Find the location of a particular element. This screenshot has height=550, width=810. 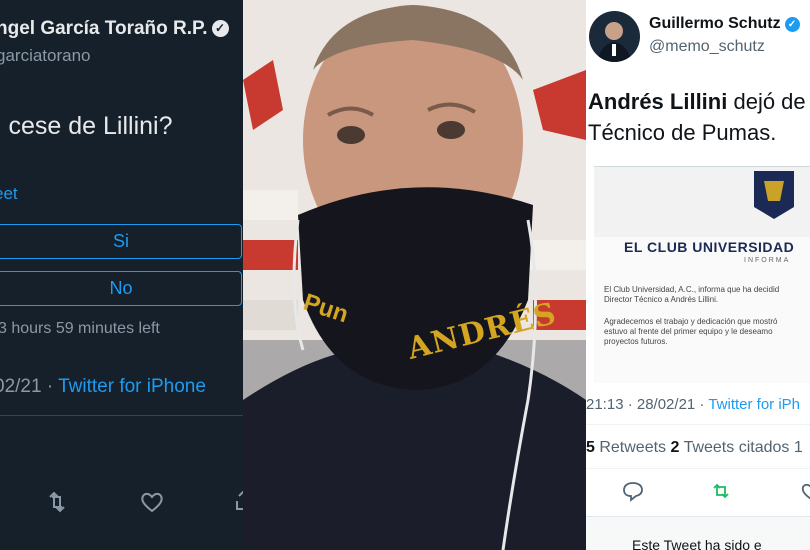

tweet-timestamp: 21:13 · 28/02/21 · Twitter for iPh is located at coordinates (693, 404).